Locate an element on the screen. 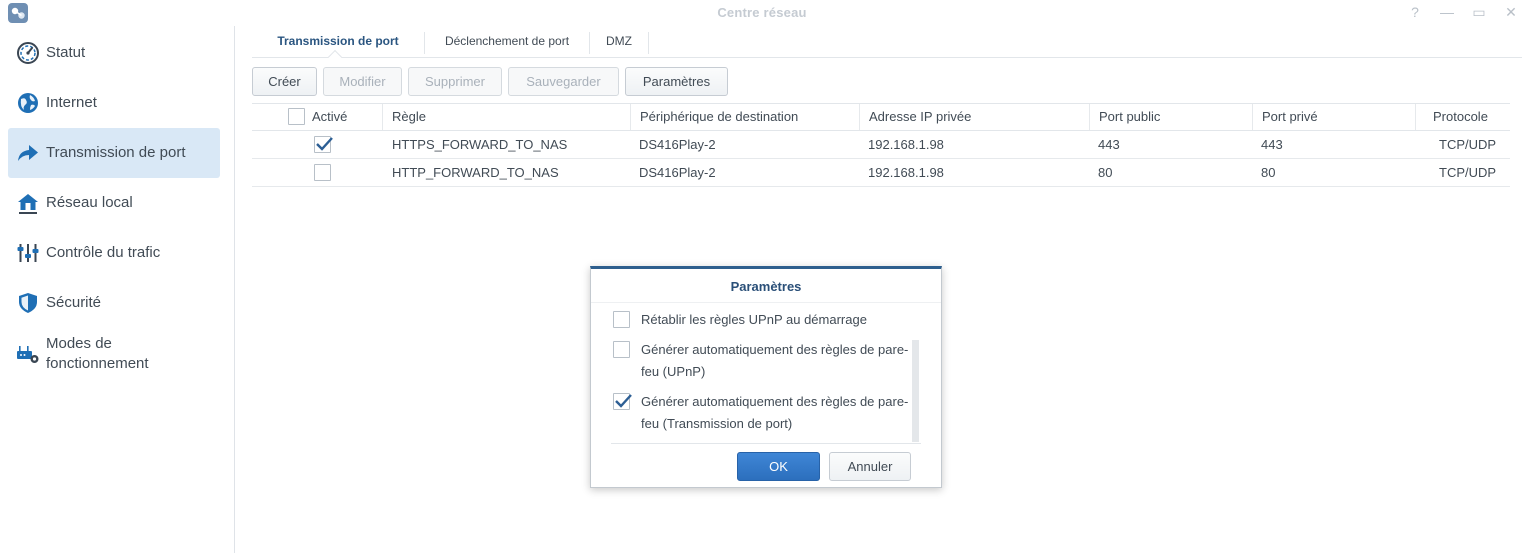 This screenshot has width=1524, height=553. edit-button: Modifier is located at coordinates (362, 81).